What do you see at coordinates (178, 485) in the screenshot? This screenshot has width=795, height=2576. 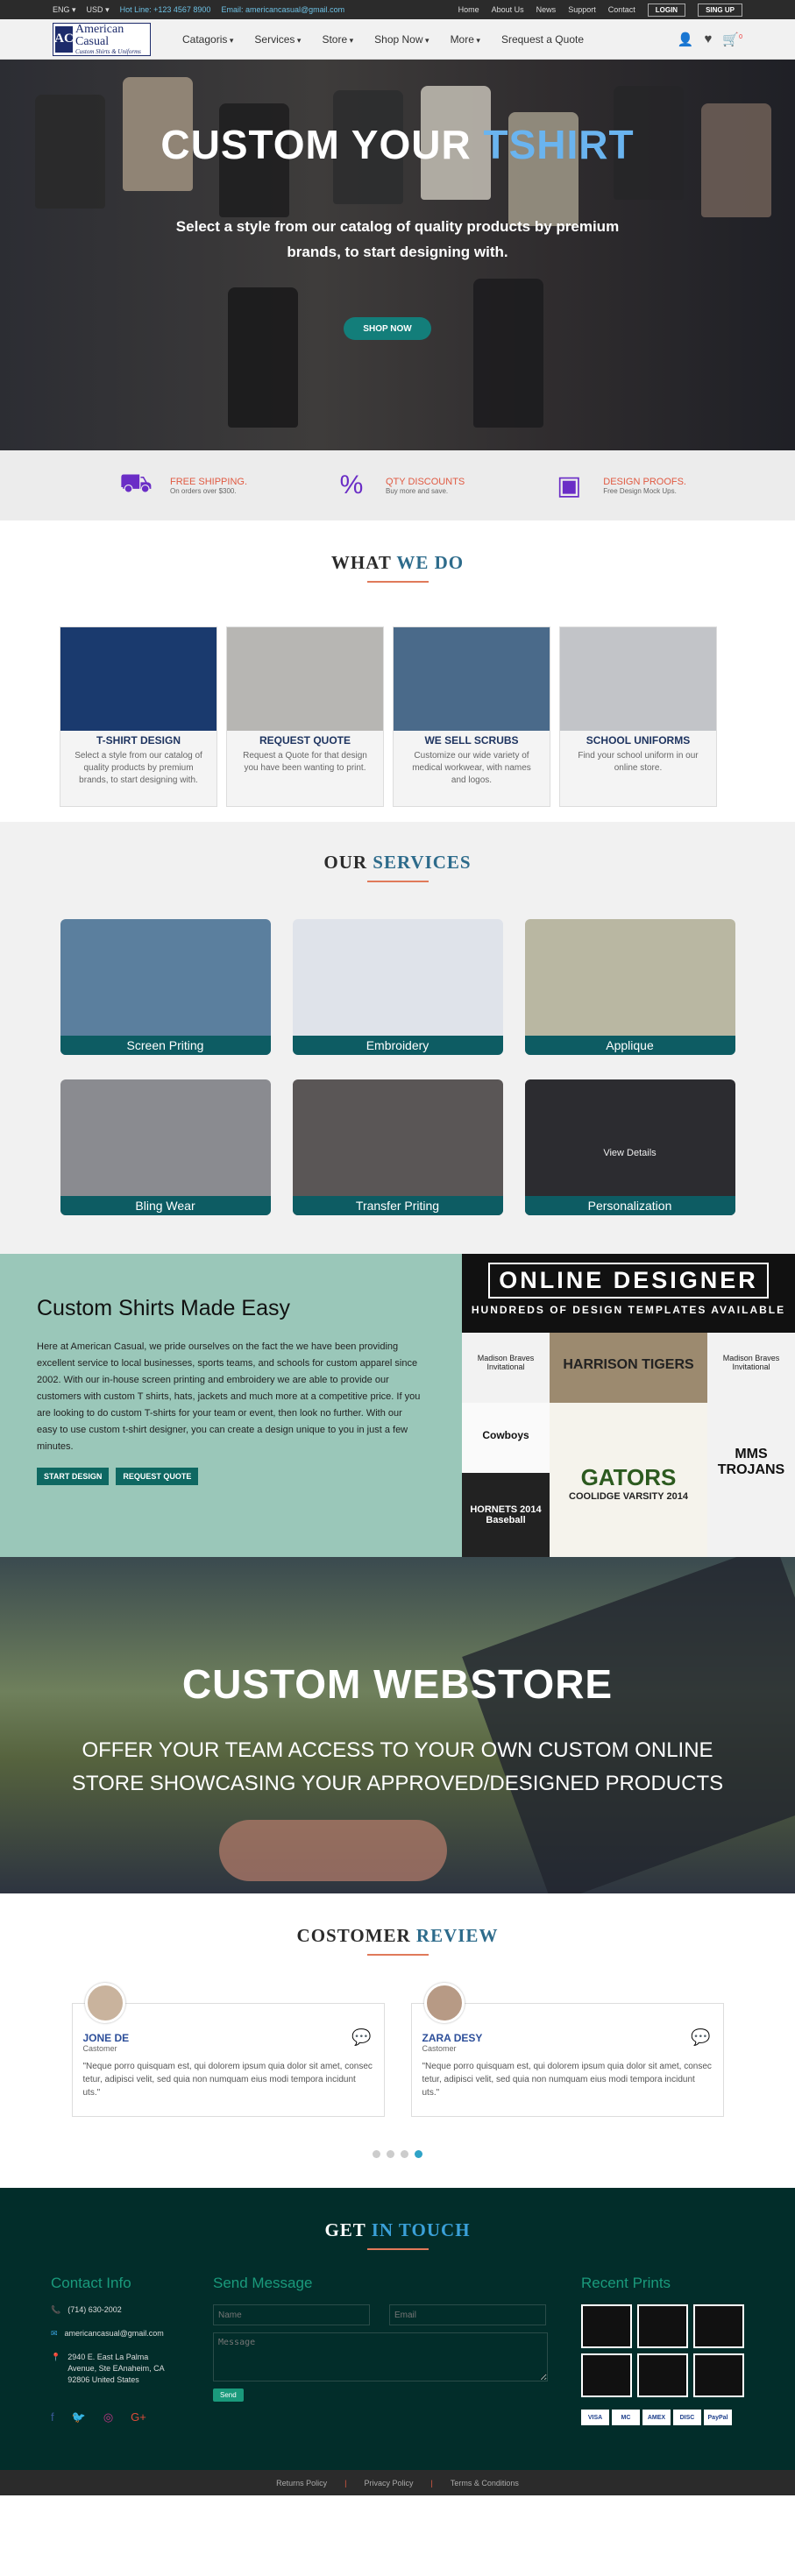 I see `feature-shipping: ⛟ FREE SHIPPING. On orders over $300.` at bounding box center [178, 485].